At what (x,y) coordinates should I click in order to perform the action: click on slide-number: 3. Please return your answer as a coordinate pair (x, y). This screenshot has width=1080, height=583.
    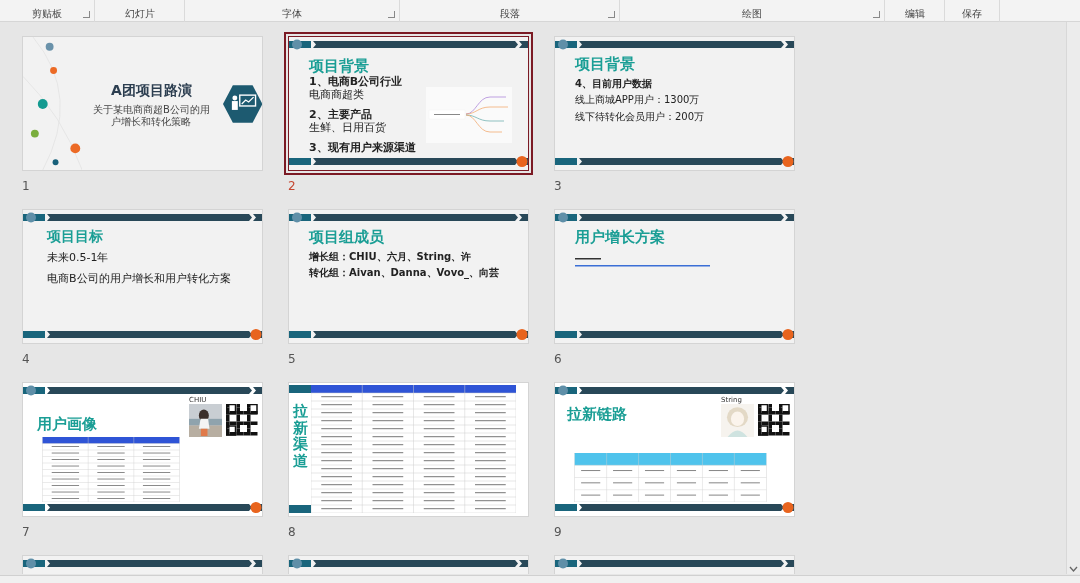
    Looking at the image, I should click on (558, 186).